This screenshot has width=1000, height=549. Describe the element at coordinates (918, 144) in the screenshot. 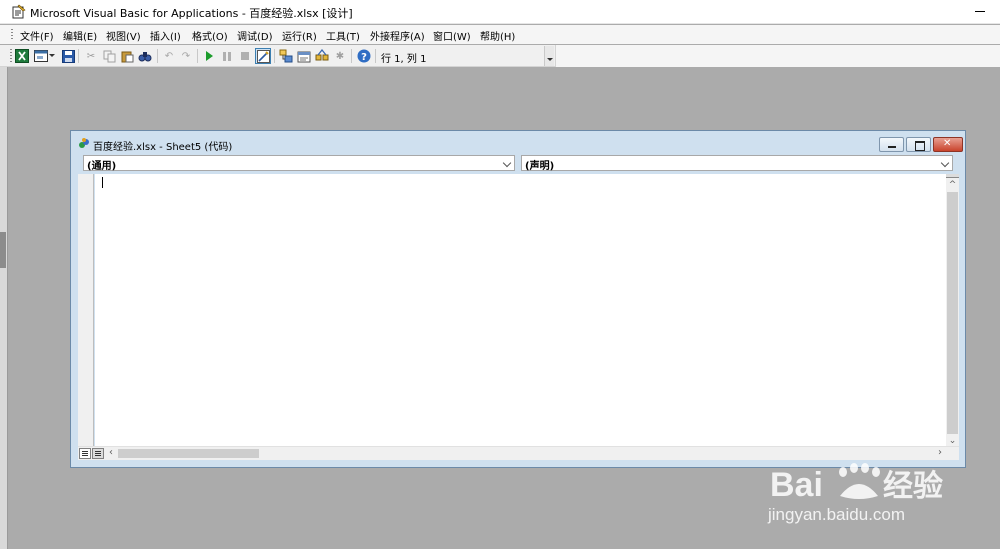

I see `code-window-restore-button` at that location.